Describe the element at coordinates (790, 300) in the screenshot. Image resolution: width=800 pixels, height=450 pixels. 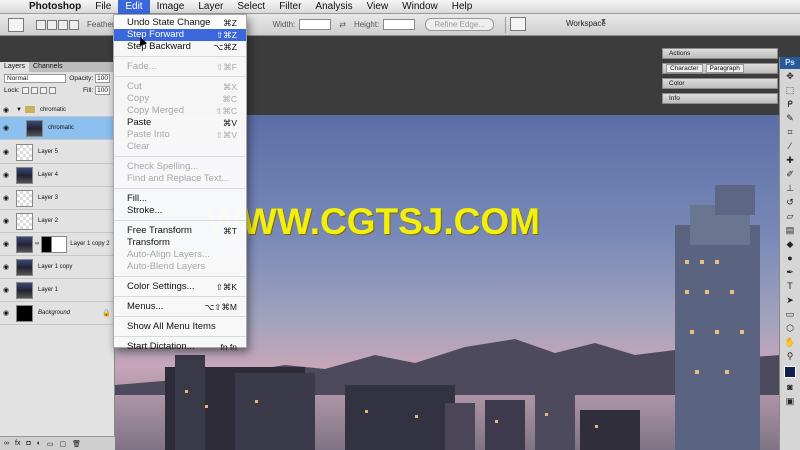
I see `path-select-icon: ➤` at that location.